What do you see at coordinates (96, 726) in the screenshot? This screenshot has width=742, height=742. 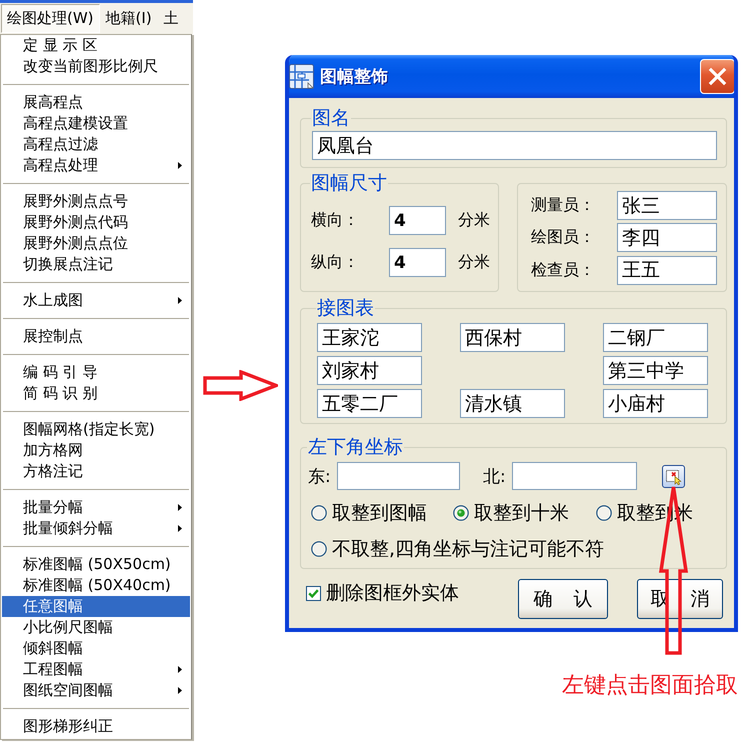 I see `menu-item: 图形梯形纠正` at bounding box center [96, 726].